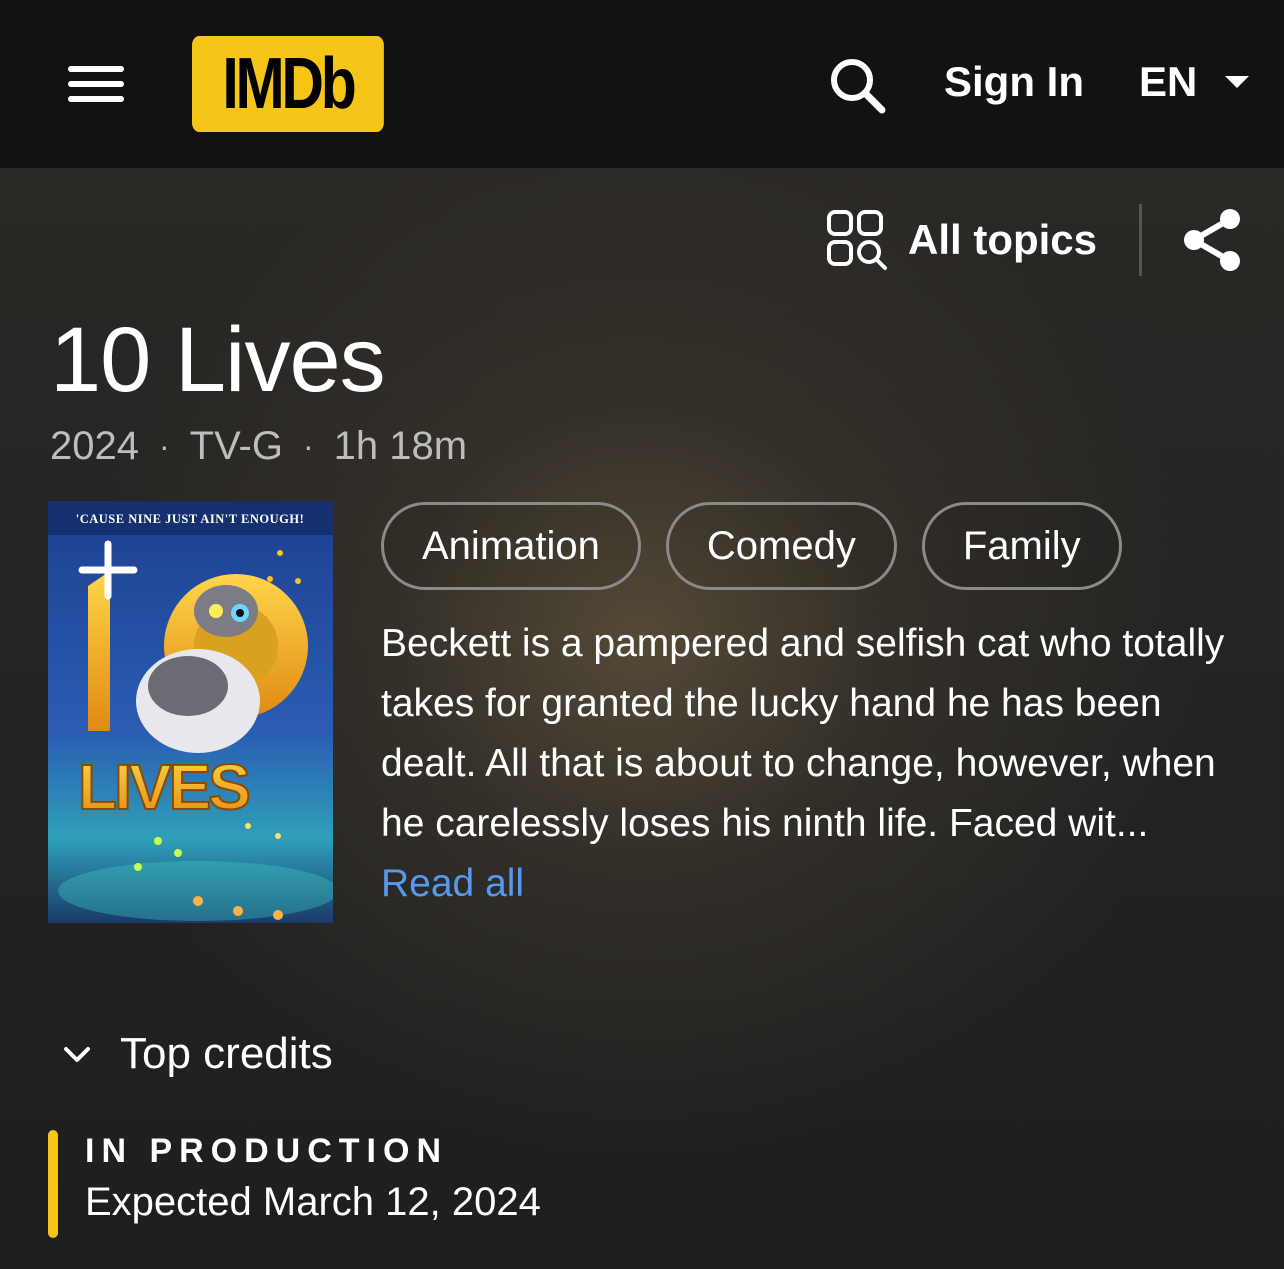 The width and height of the screenshot is (1284, 1269). I want to click on toolbar-divider, so click(1140, 240).